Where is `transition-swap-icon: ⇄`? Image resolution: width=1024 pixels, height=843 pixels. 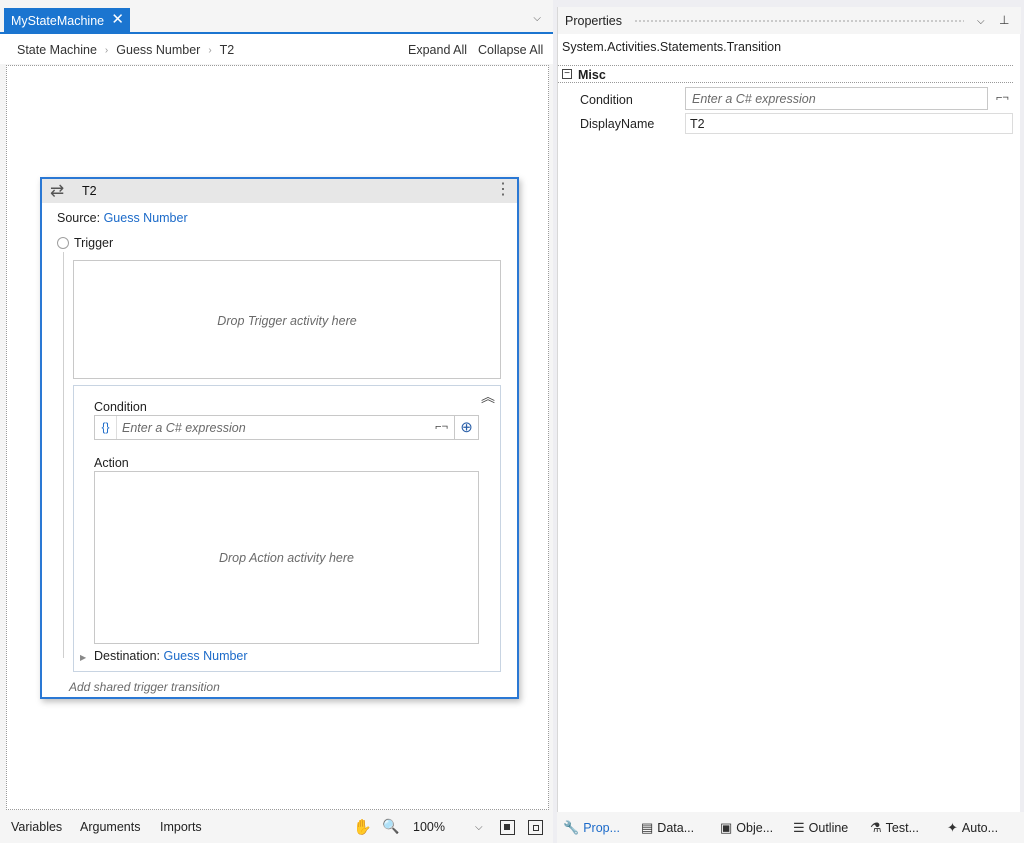
transition-swap-icon: ⇄ is located at coordinates (57, 190).